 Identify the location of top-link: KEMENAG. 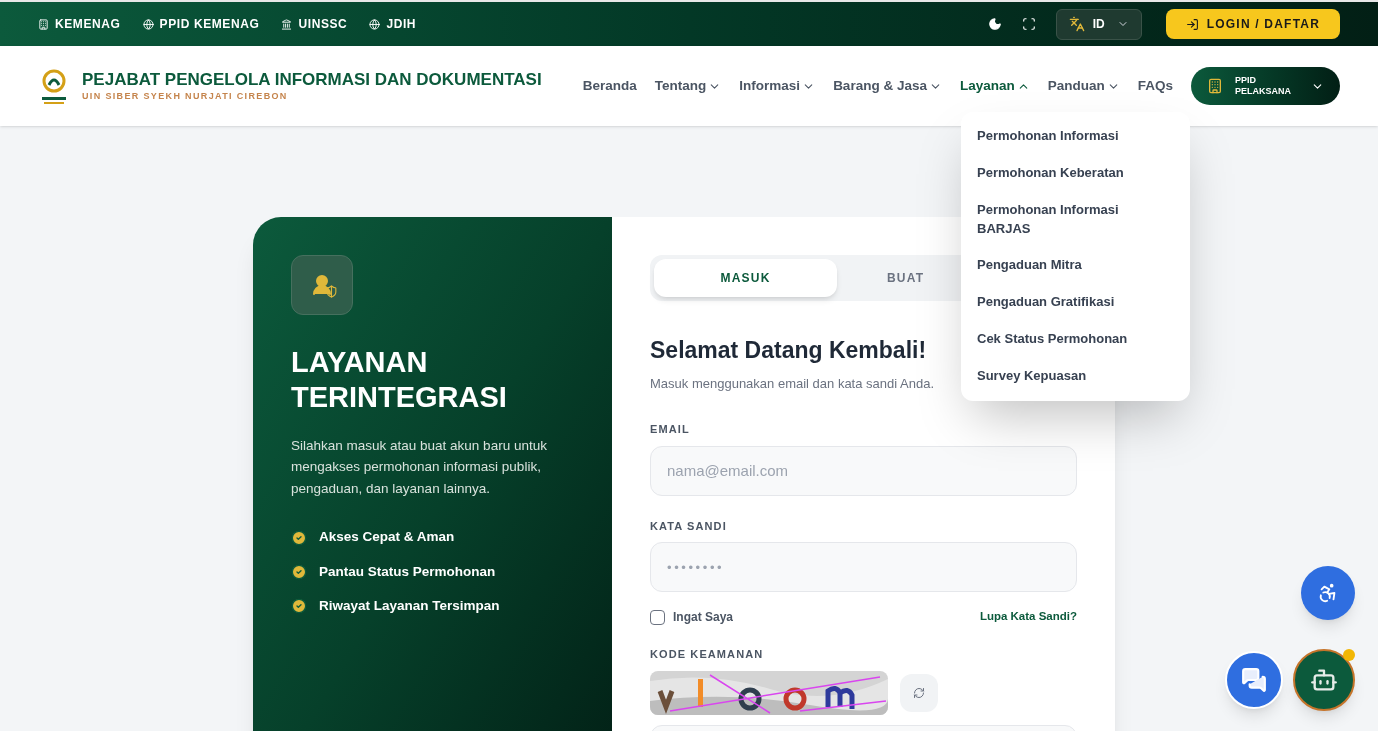
(79, 24).